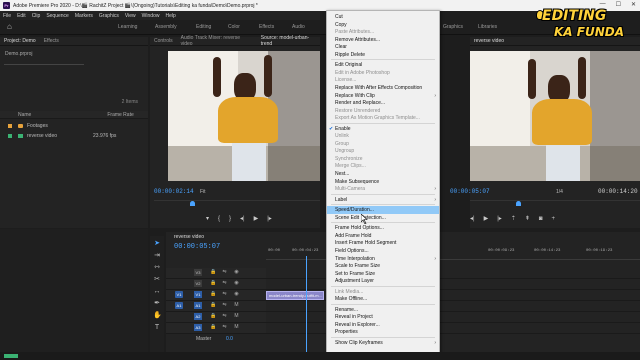  What do you see at coordinates (472, 218) in the screenshot?
I see `step-back-icon: ◂|` at bounding box center [472, 218].